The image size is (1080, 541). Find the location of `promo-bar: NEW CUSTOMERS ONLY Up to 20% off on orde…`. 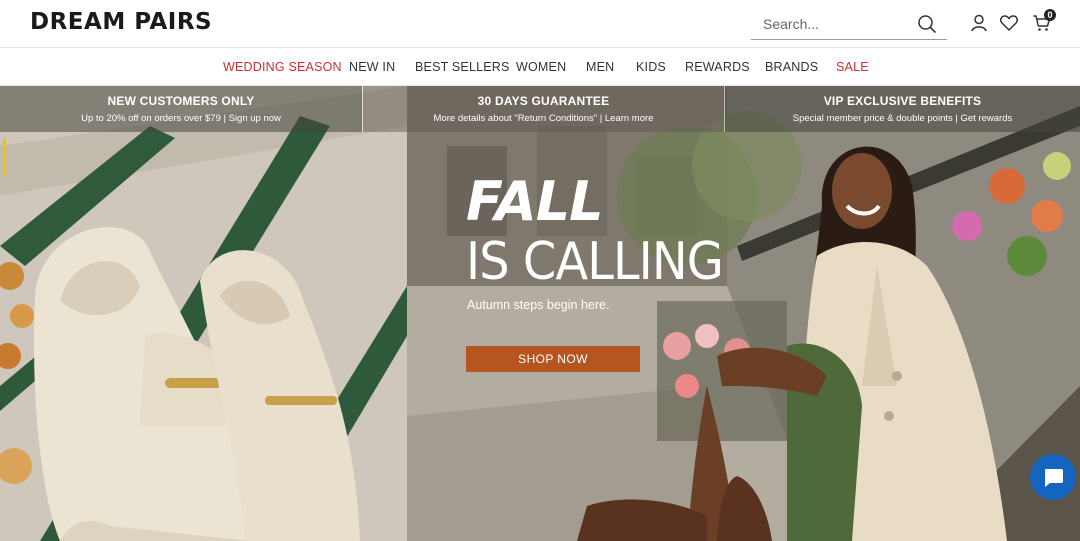

promo-bar: NEW CUSTOMERS ONLY Up to 20% off on orde… is located at coordinates (540, 109).